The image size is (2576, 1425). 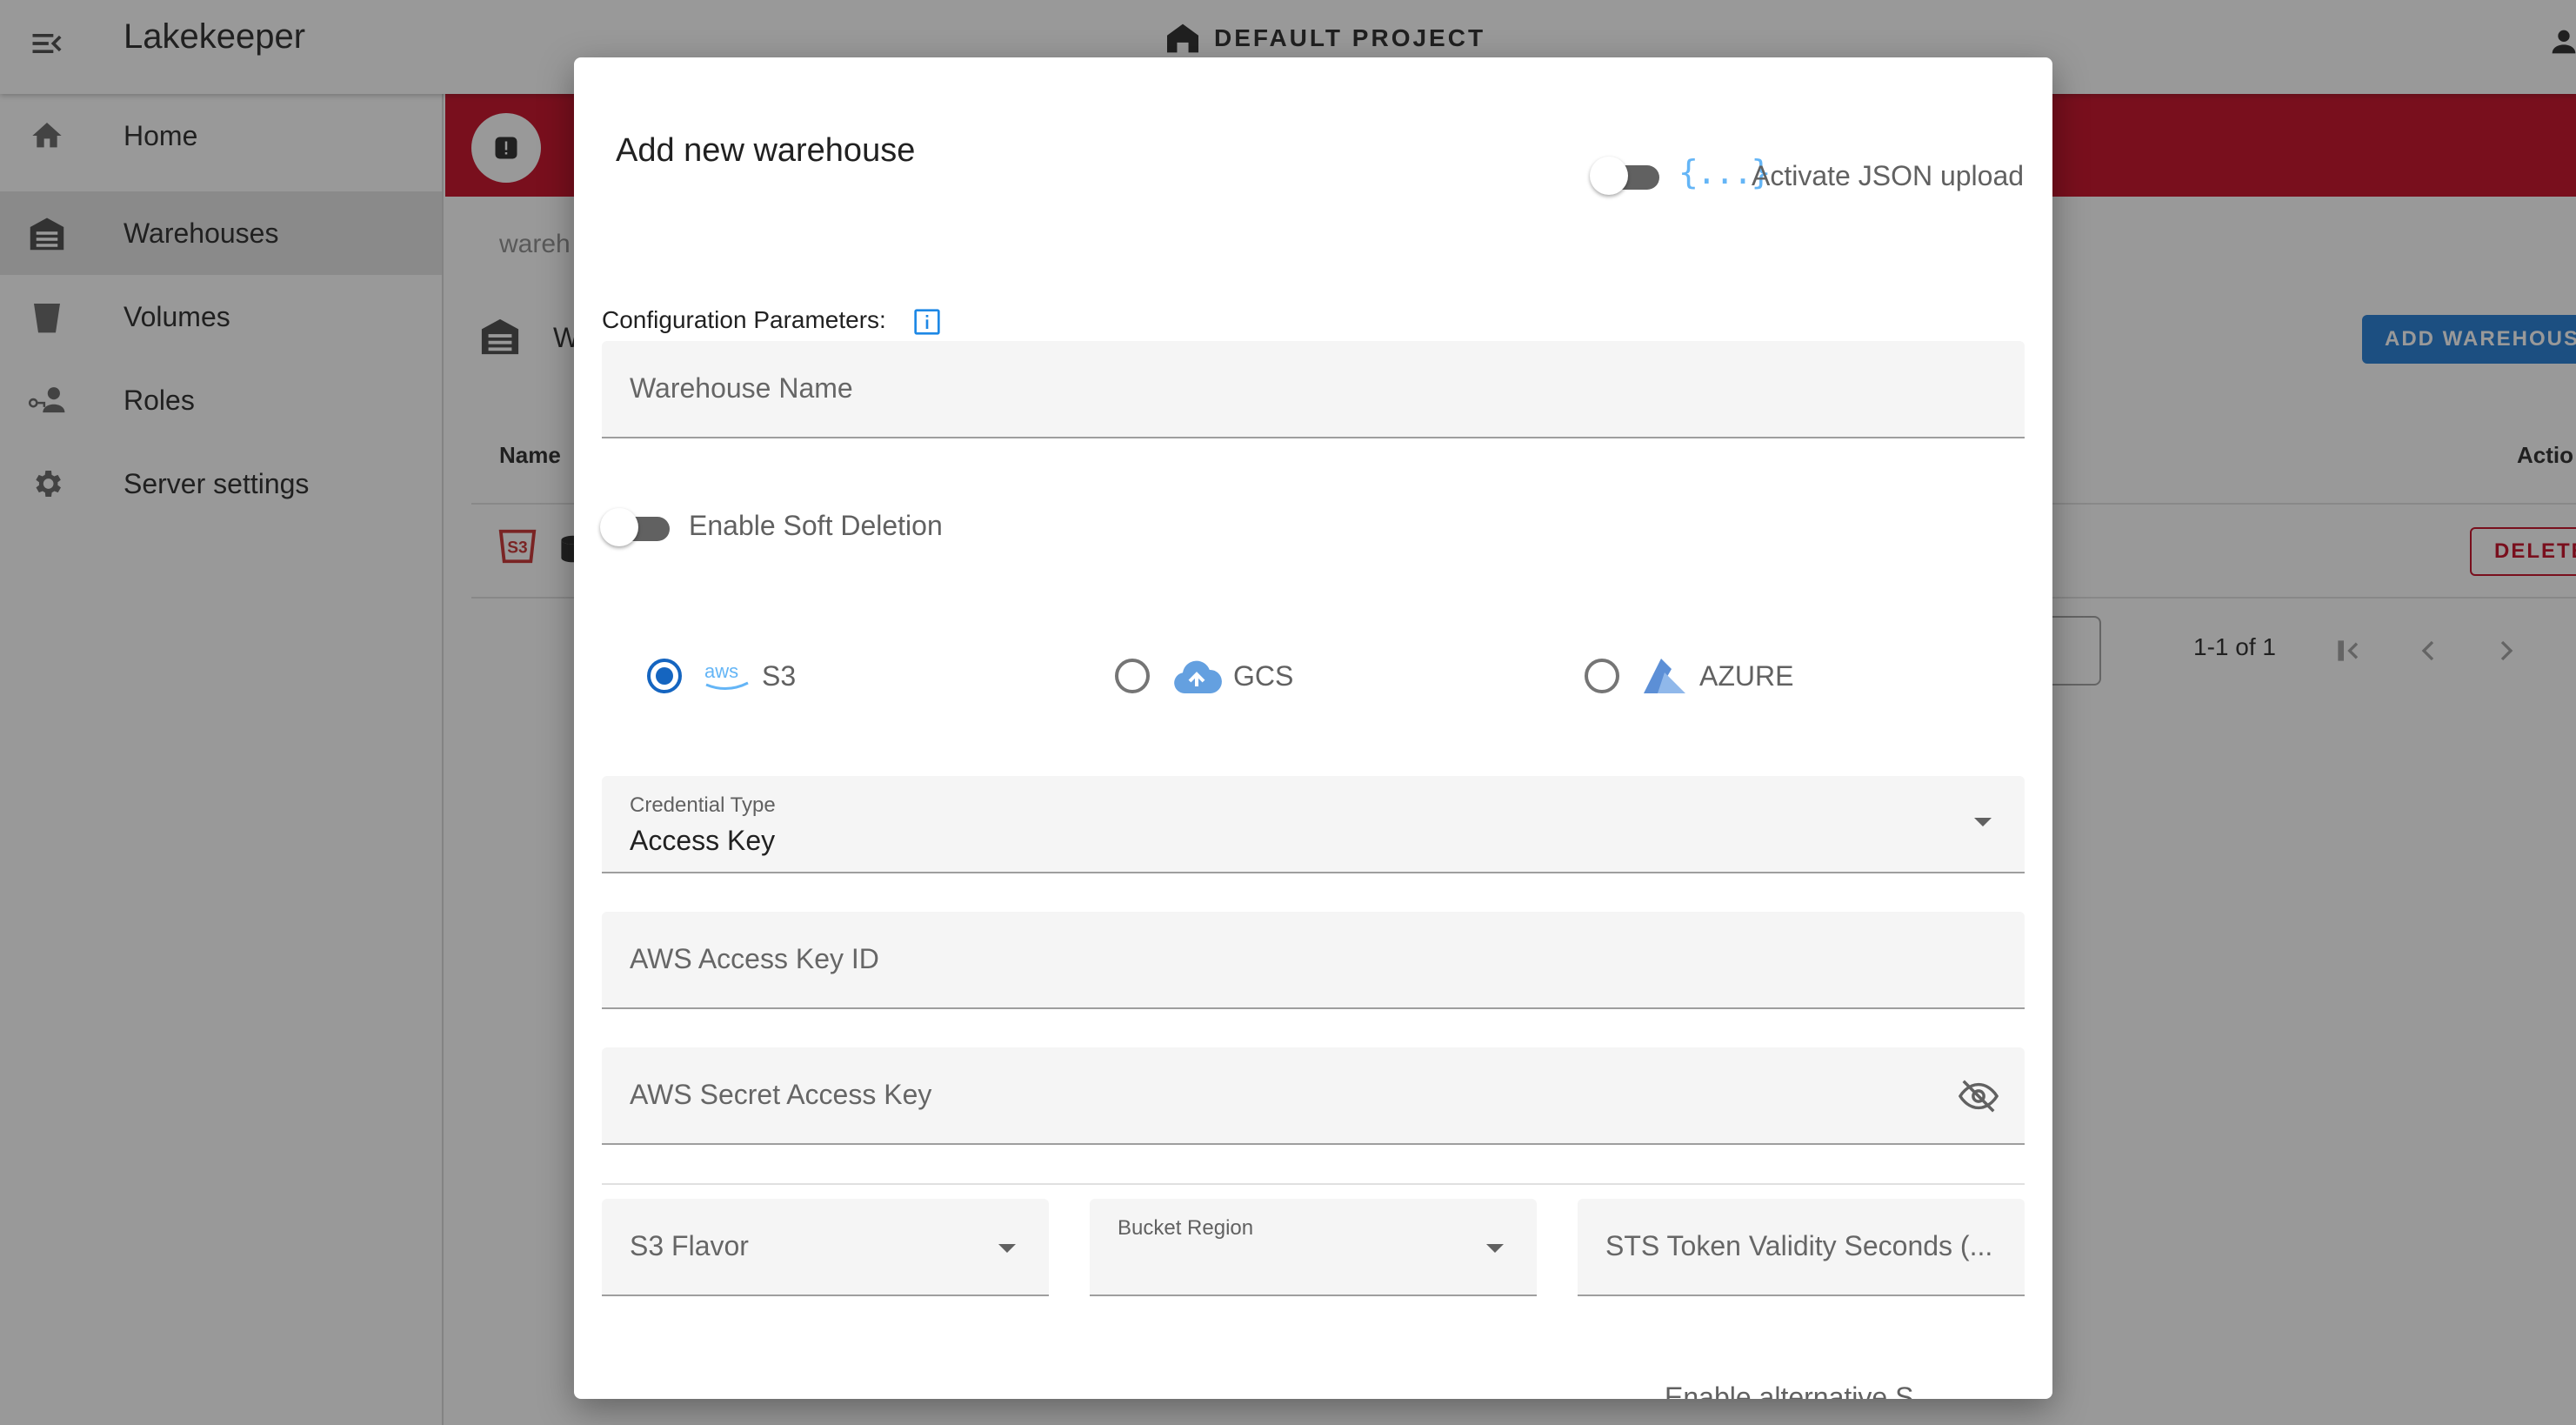 I want to click on soft-deletion-toggle, so click(x=635, y=527).